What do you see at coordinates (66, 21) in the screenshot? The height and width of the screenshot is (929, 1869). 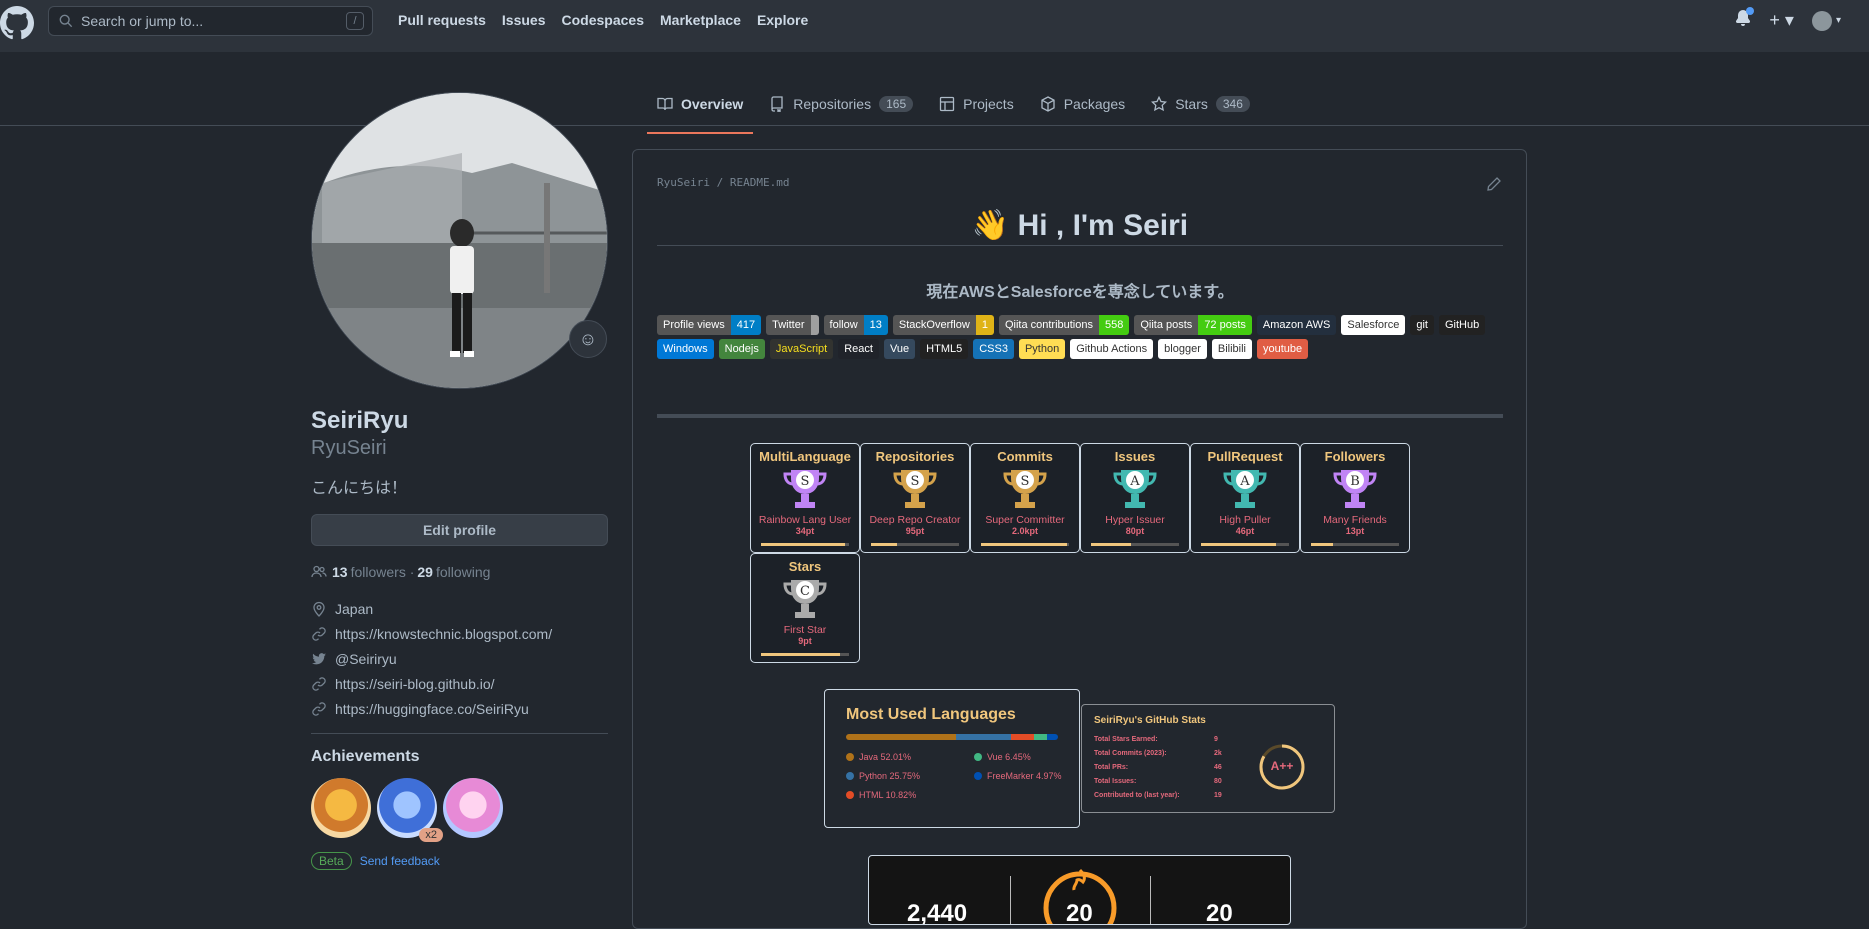 I see `search-icon` at bounding box center [66, 21].